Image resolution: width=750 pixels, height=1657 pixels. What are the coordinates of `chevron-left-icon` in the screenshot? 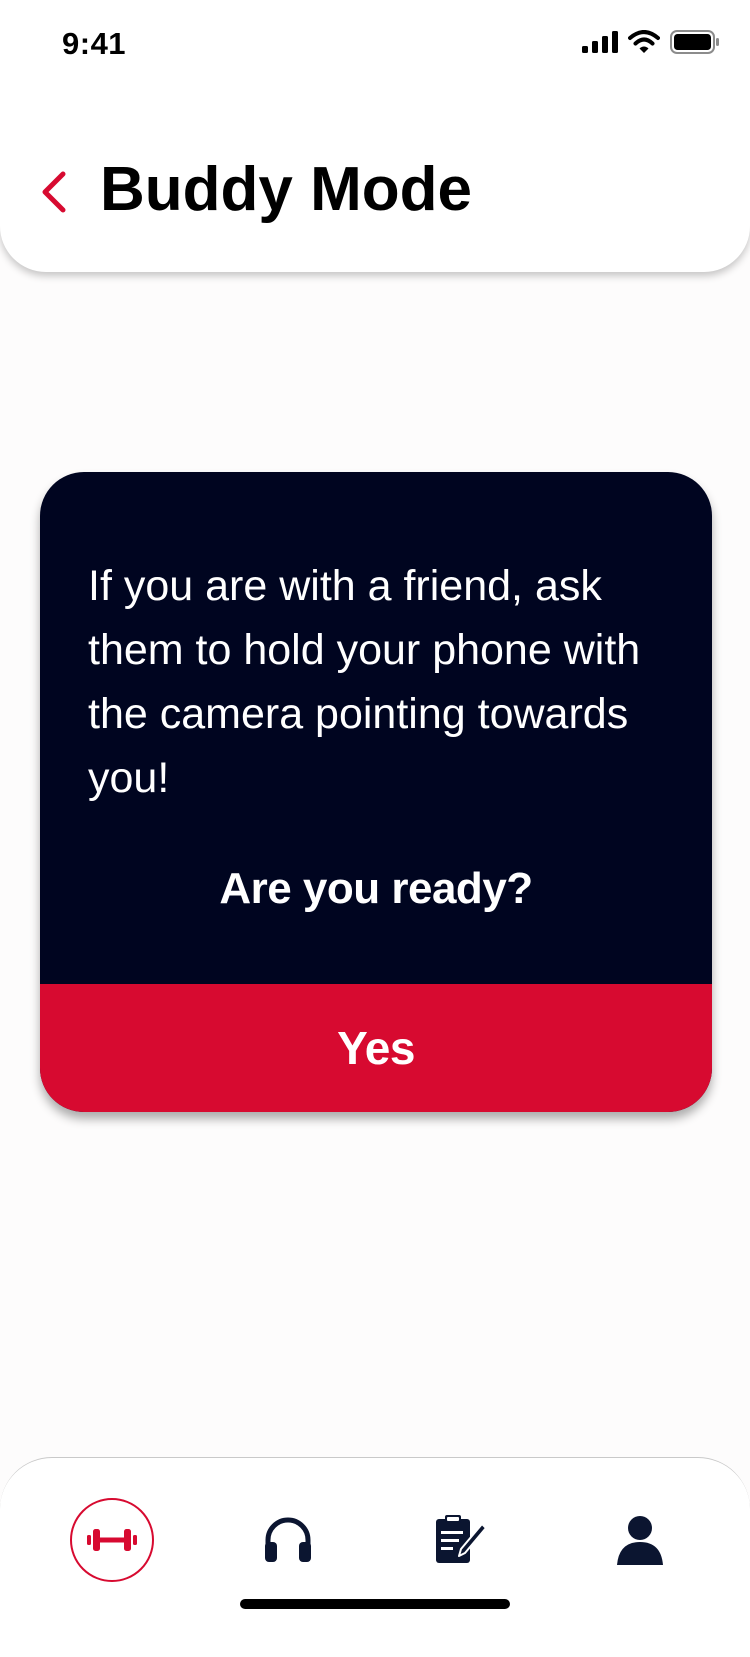 It's located at (54, 192).